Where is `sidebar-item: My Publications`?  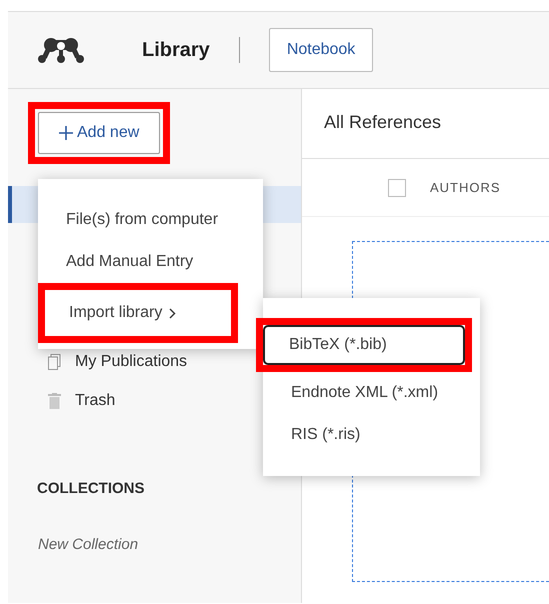 sidebar-item: My Publications is located at coordinates (118, 361).